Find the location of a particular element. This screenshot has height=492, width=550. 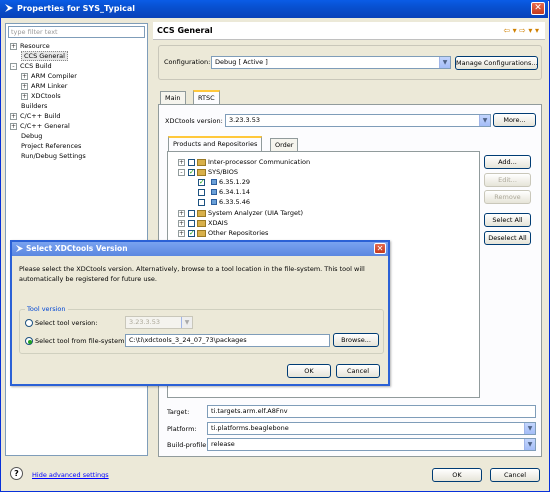

list-item-system-analyzer: + System Analyzer (UIA Target) is located at coordinates (240, 213).